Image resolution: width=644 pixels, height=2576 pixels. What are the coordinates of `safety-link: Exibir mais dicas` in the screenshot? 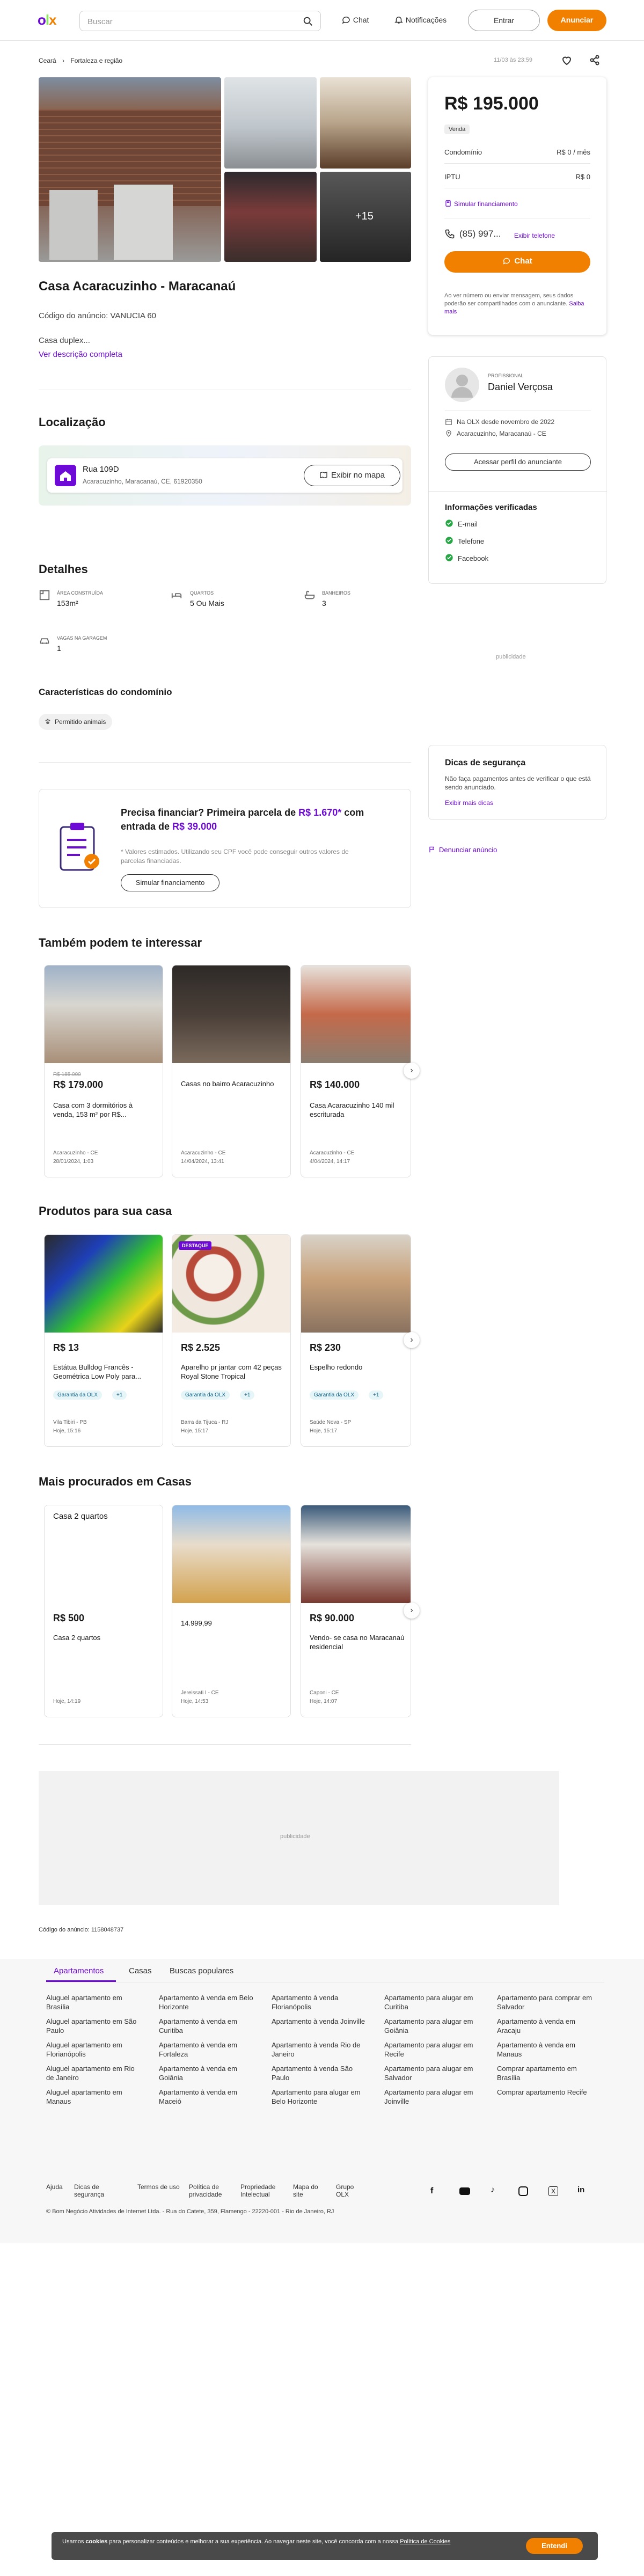 It's located at (469, 803).